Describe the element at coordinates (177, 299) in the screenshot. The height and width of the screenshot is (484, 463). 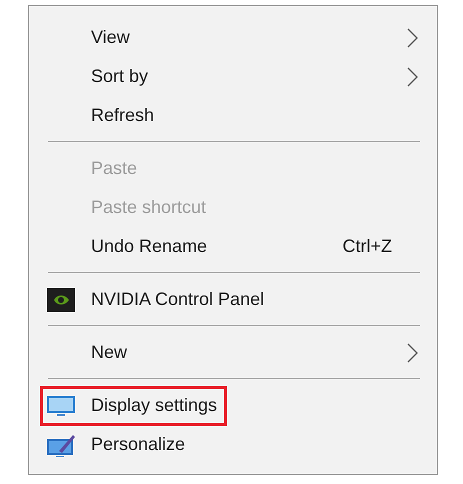
I see `menu-item: NVIDIA Control Panel` at that location.